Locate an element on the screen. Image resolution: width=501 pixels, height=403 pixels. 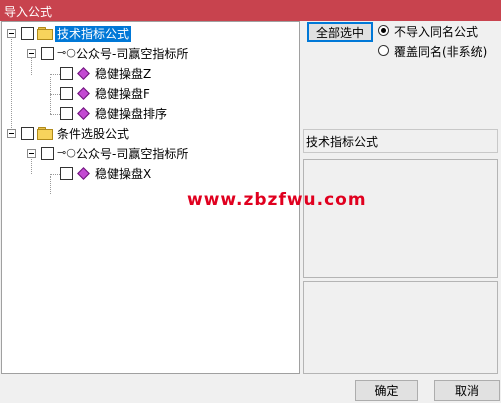
title-bar: 导入公式 is located at coordinates (250, 10).